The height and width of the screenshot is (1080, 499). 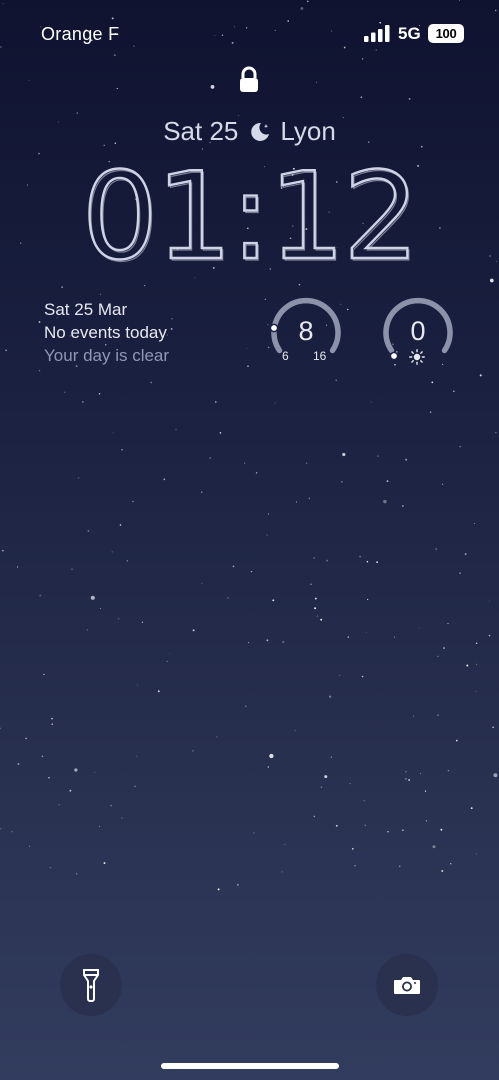 What do you see at coordinates (418, 331) in the screenshot?
I see `uv-value: 0` at bounding box center [418, 331].